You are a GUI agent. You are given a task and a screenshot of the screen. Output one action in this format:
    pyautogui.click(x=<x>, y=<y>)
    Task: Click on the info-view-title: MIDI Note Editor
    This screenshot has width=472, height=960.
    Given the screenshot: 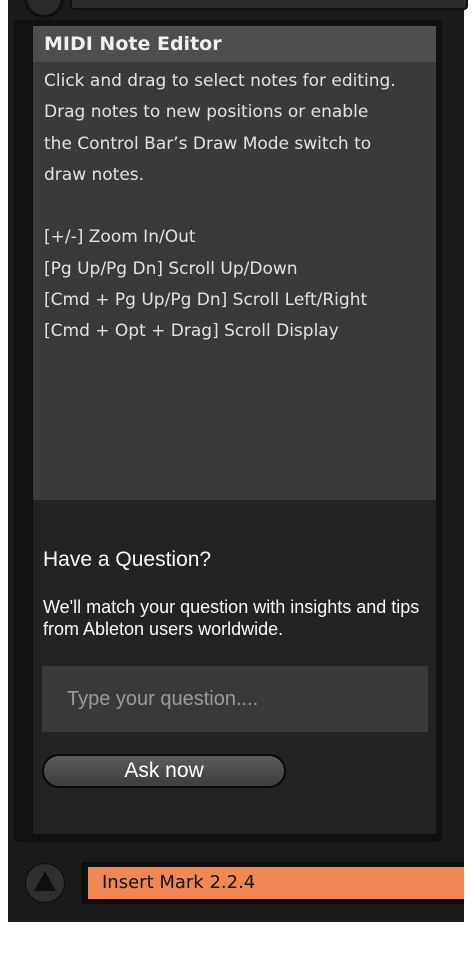 What is the action you would take?
    pyautogui.click(x=234, y=44)
    